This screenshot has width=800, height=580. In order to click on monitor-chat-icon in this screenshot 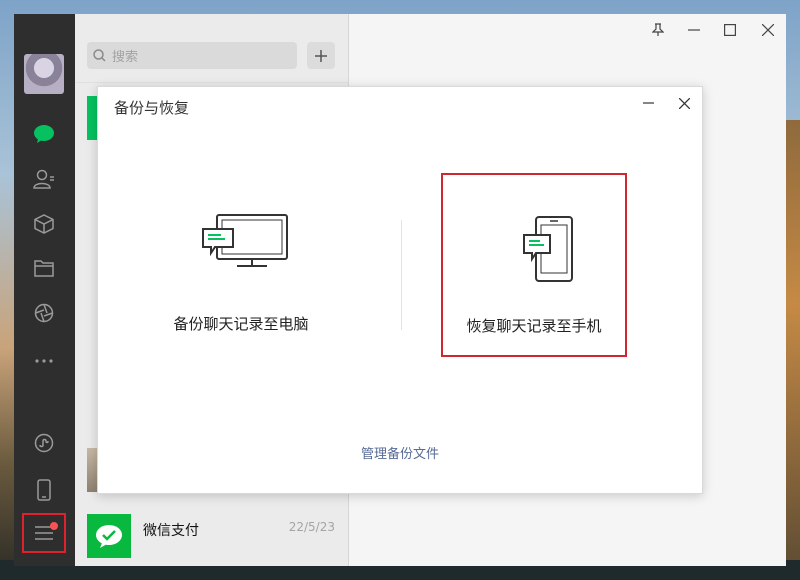, I will do `click(241, 243)`.